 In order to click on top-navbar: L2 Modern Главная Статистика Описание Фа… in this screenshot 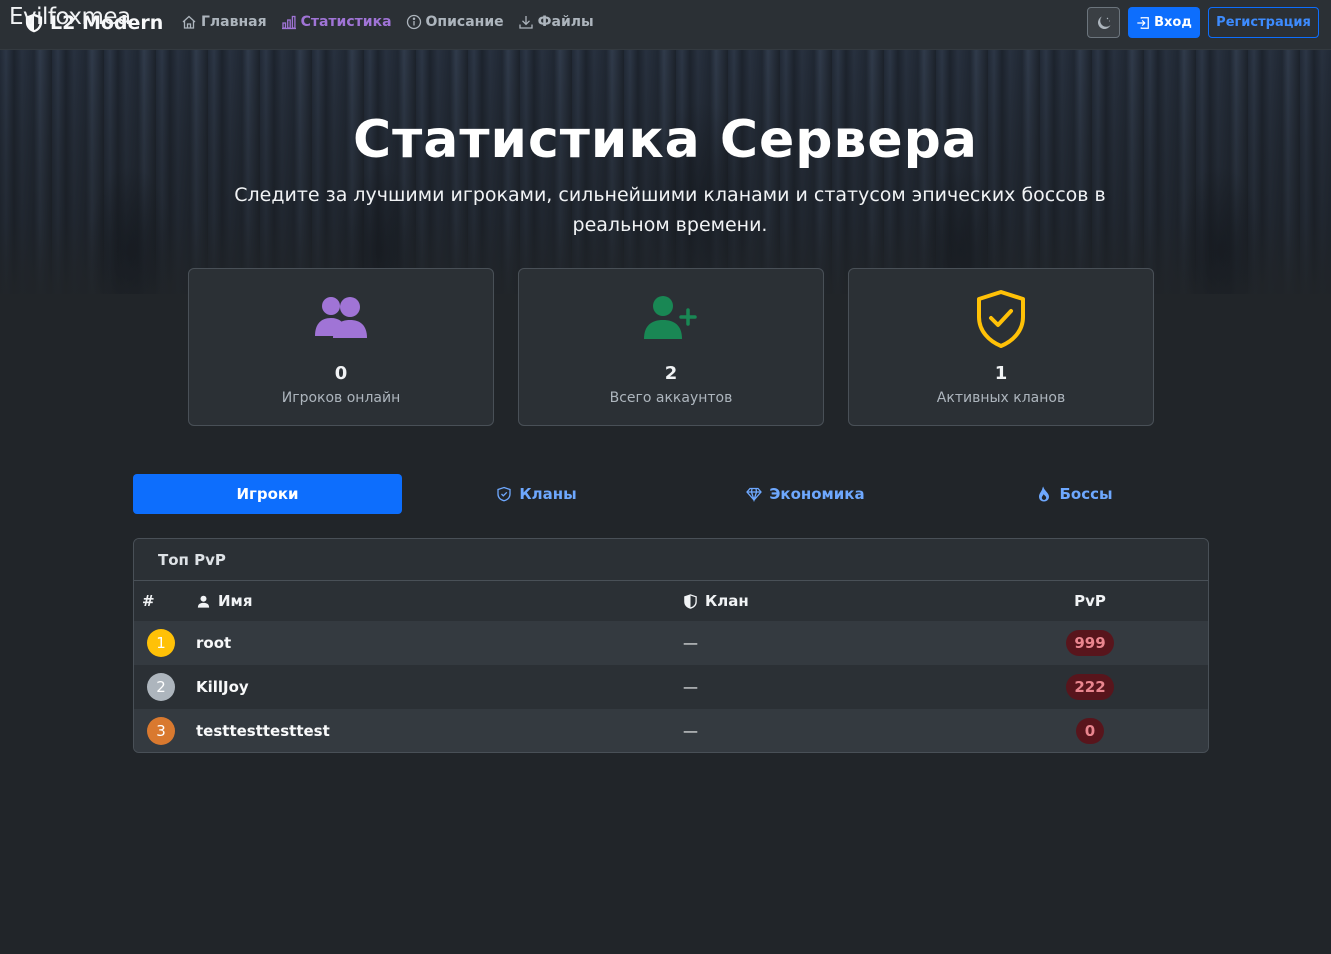, I will do `click(665, 25)`.